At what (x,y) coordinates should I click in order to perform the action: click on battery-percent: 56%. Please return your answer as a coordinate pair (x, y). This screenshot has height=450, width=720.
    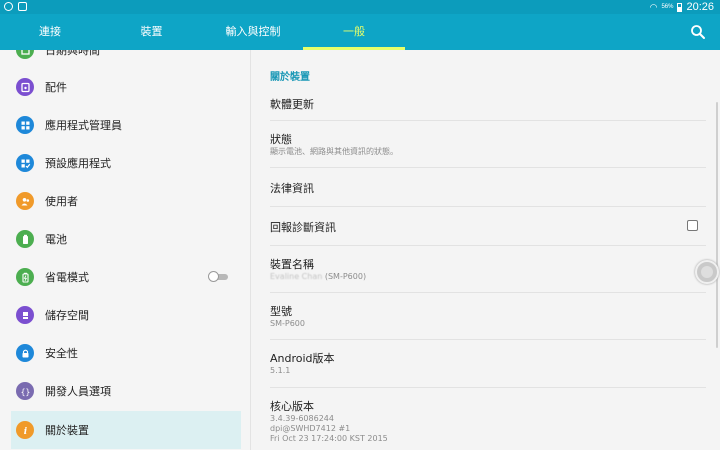
    Looking at the image, I should click on (667, 7).